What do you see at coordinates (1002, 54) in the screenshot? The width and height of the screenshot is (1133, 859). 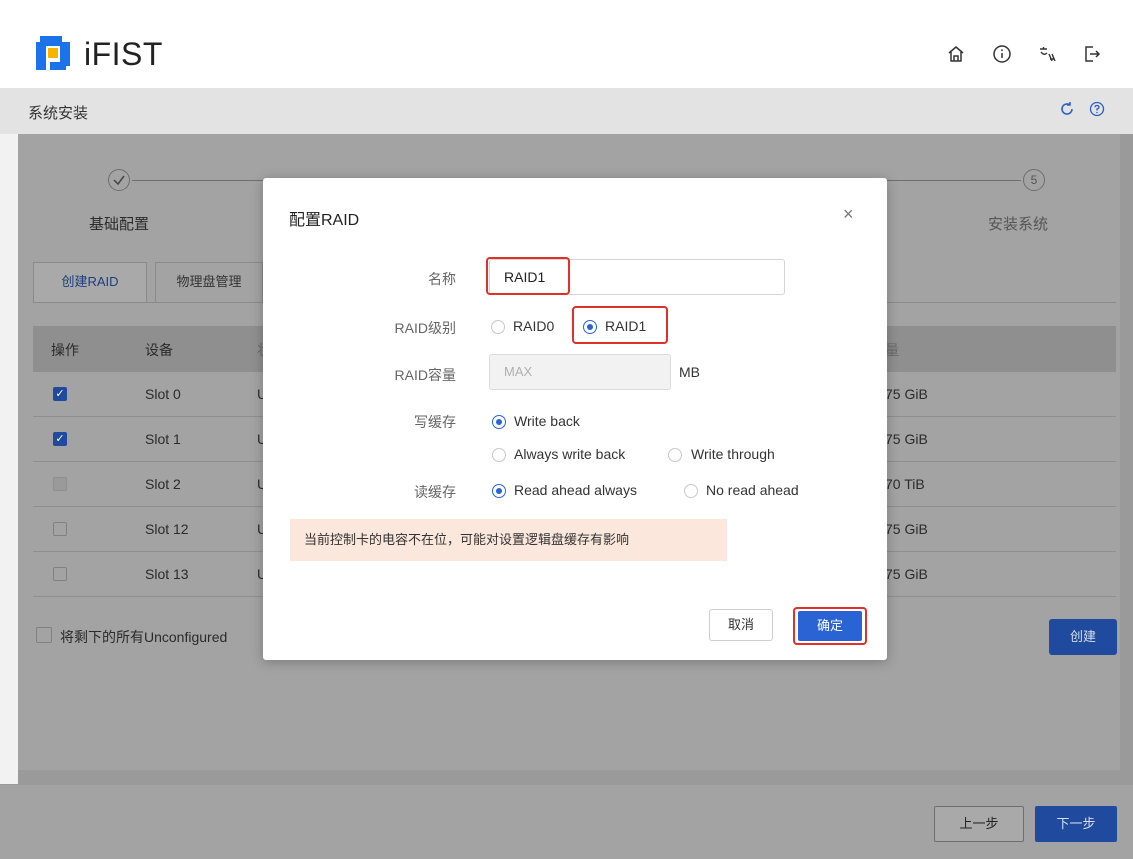 I see `info-icon` at bounding box center [1002, 54].